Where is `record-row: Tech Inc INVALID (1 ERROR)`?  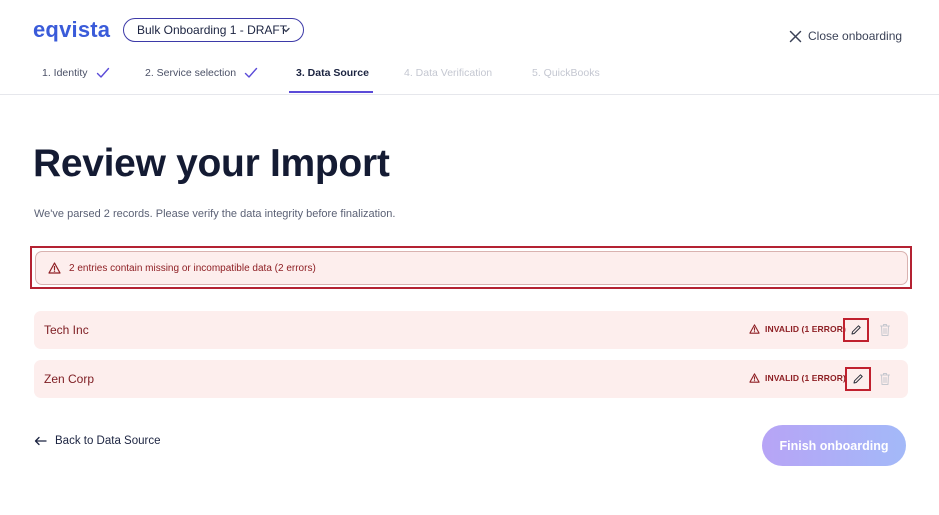
record-row: Tech Inc INVALID (1 ERROR) is located at coordinates (471, 330).